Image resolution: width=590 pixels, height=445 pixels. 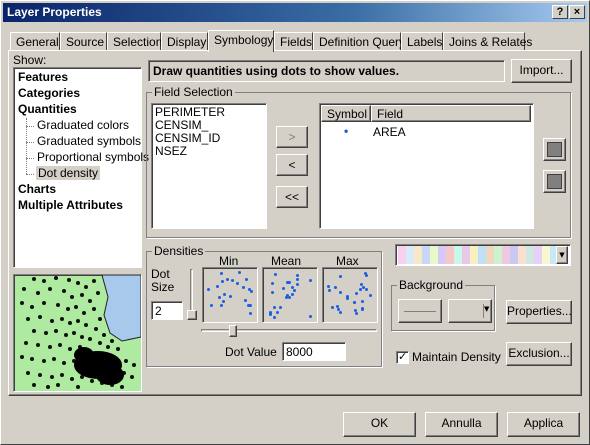 What do you see at coordinates (83, 125) in the screenshot?
I see `tree-graduated-colors: Graduated colors` at bounding box center [83, 125].